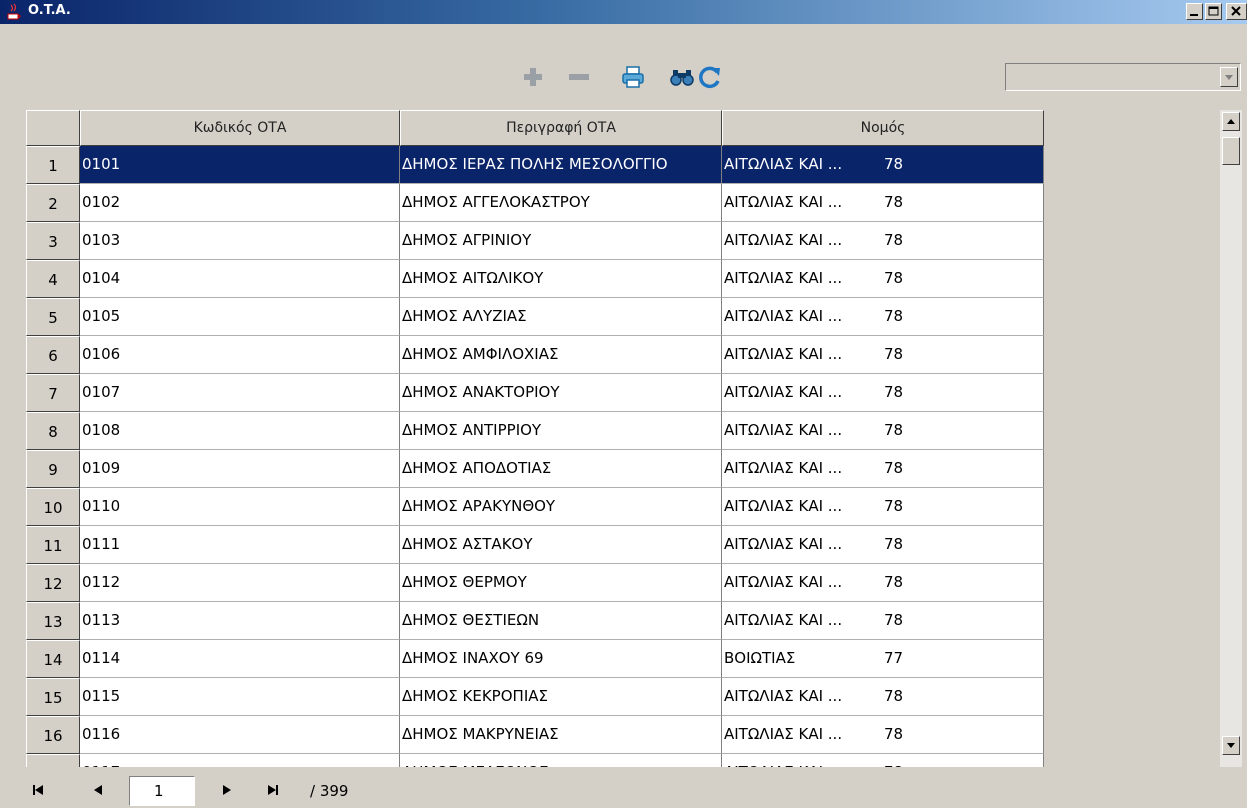 This screenshot has width=1247, height=808. What do you see at coordinates (561, 621) in the screenshot?
I see `cell-description: ΔΗΜΟΣ ΘΕΣΤΙΕΩΝ` at bounding box center [561, 621].